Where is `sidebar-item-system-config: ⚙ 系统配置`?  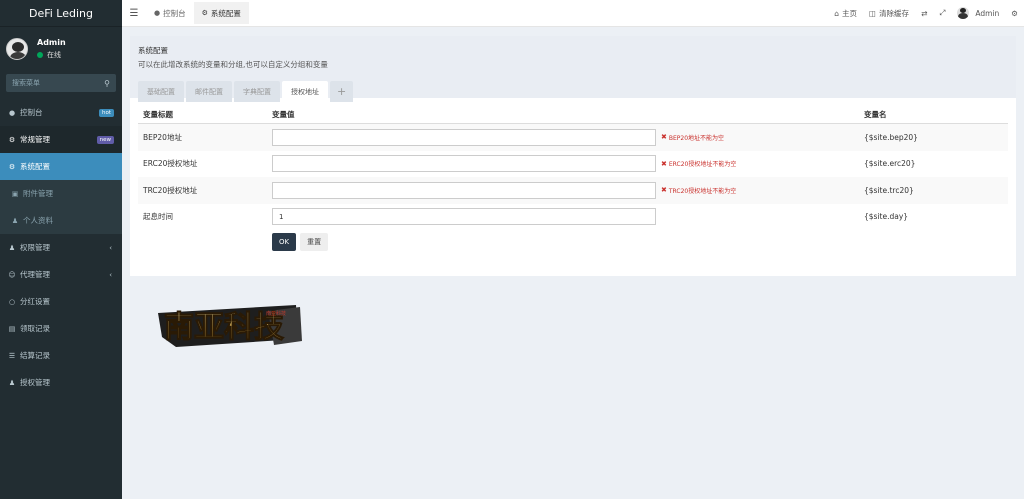
sidebar-item-system-config: ⚙ 系统配置 is located at coordinates (61, 166).